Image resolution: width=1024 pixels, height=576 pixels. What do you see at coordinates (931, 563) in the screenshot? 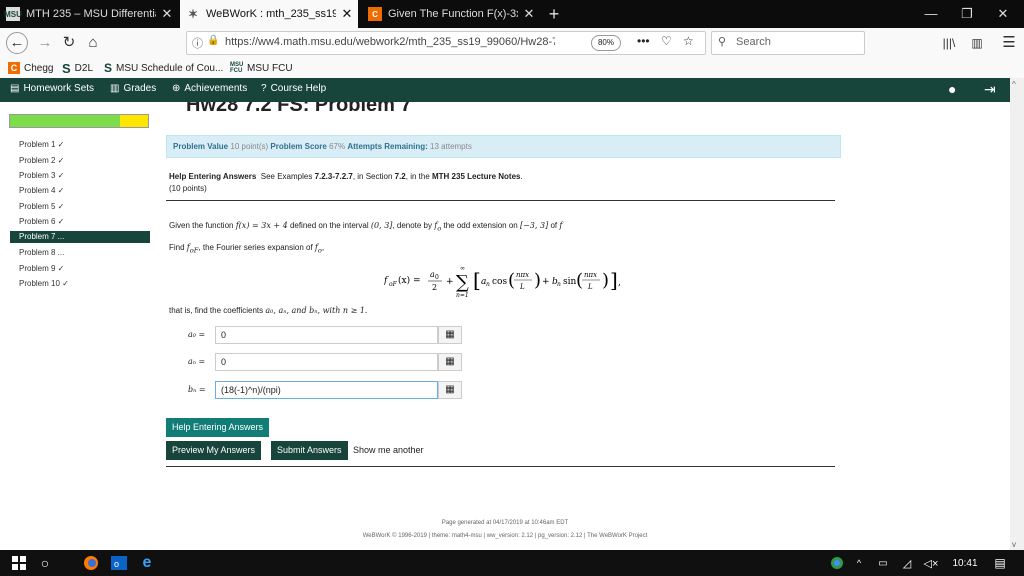
I see `volume-icon: ◁×` at bounding box center [931, 563].